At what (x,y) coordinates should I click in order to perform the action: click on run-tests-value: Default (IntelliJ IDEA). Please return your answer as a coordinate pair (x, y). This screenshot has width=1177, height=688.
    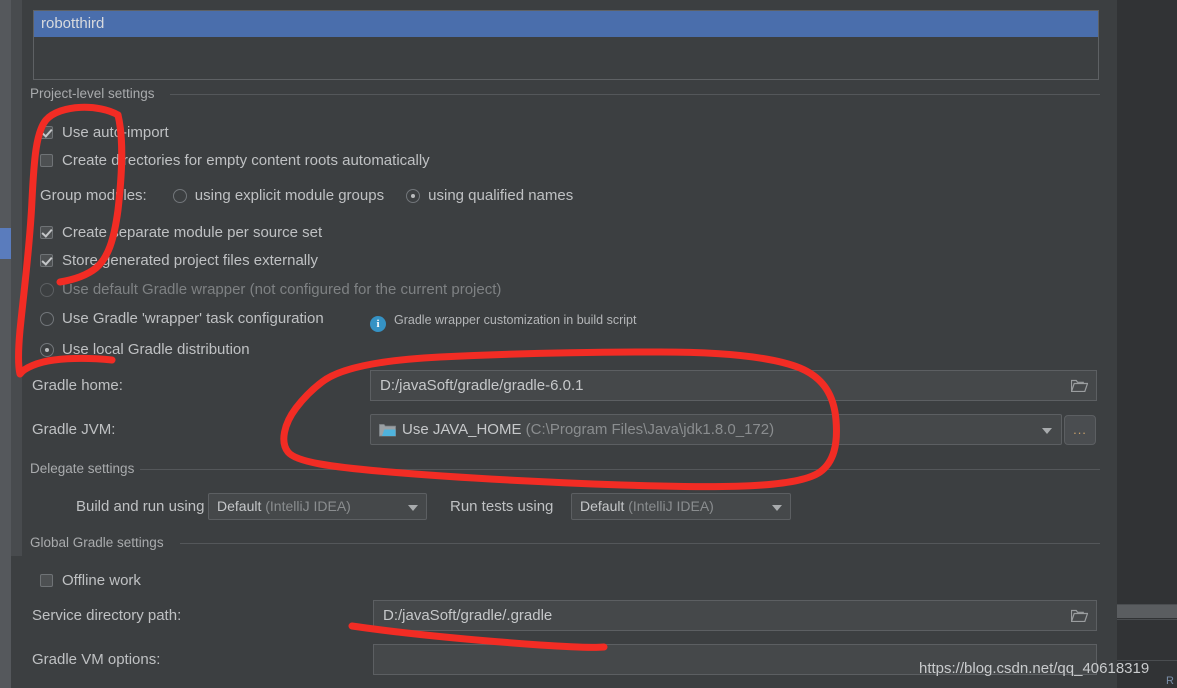
    Looking at the image, I should click on (647, 506).